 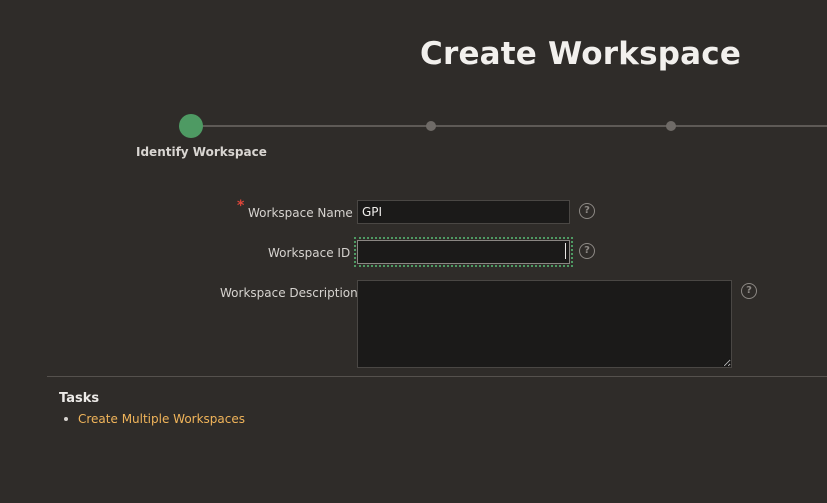 What do you see at coordinates (79, 398) in the screenshot?
I see `tasks-heading: Tasks` at bounding box center [79, 398].